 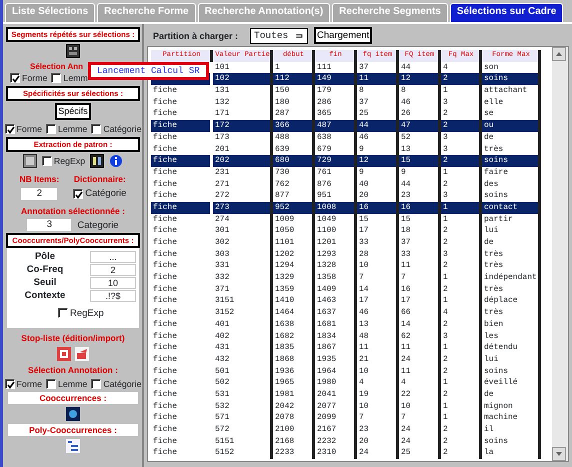 I want to click on table-cell: 132, so click(x=243, y=102).